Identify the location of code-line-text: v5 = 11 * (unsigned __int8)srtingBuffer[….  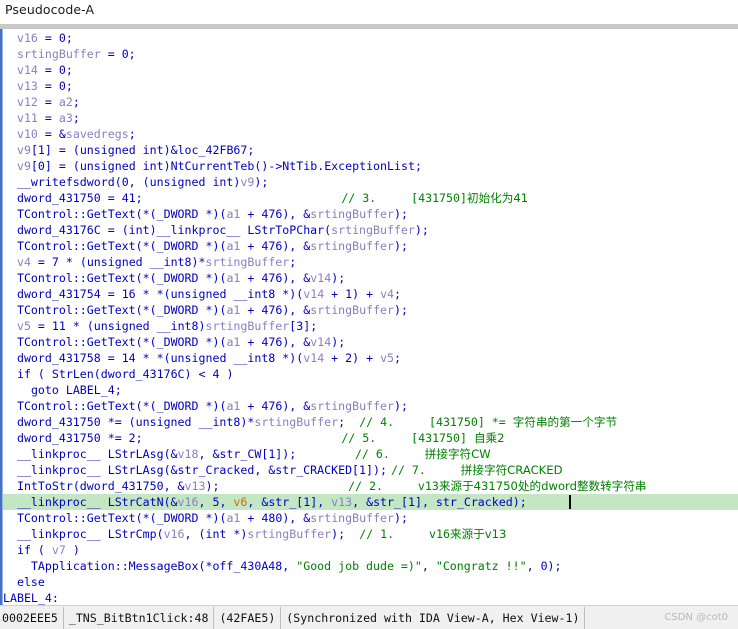
(167, 326).